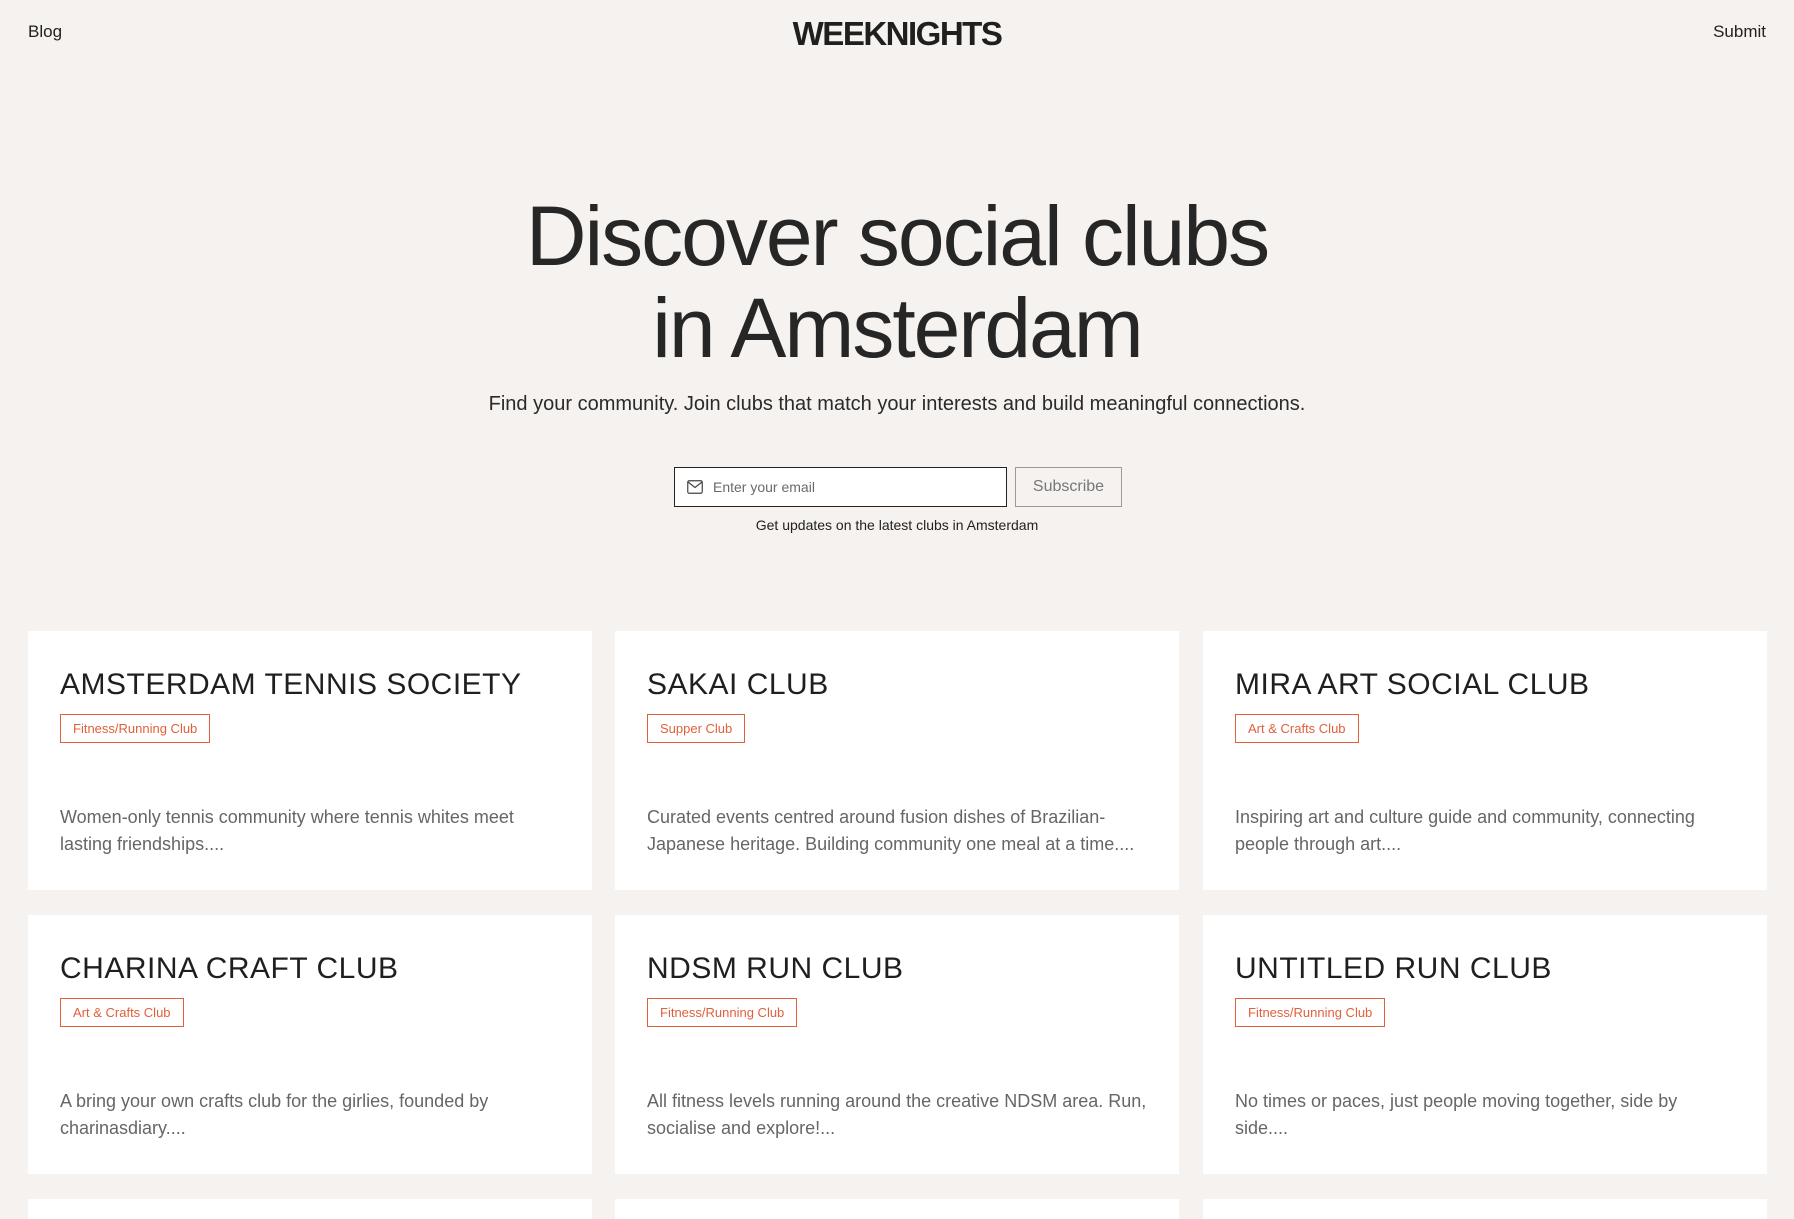  Describe the element at coordinates (229, 968) in the screenshot. I see `club-name: CHARINA CRAFT CLUB` at that location.